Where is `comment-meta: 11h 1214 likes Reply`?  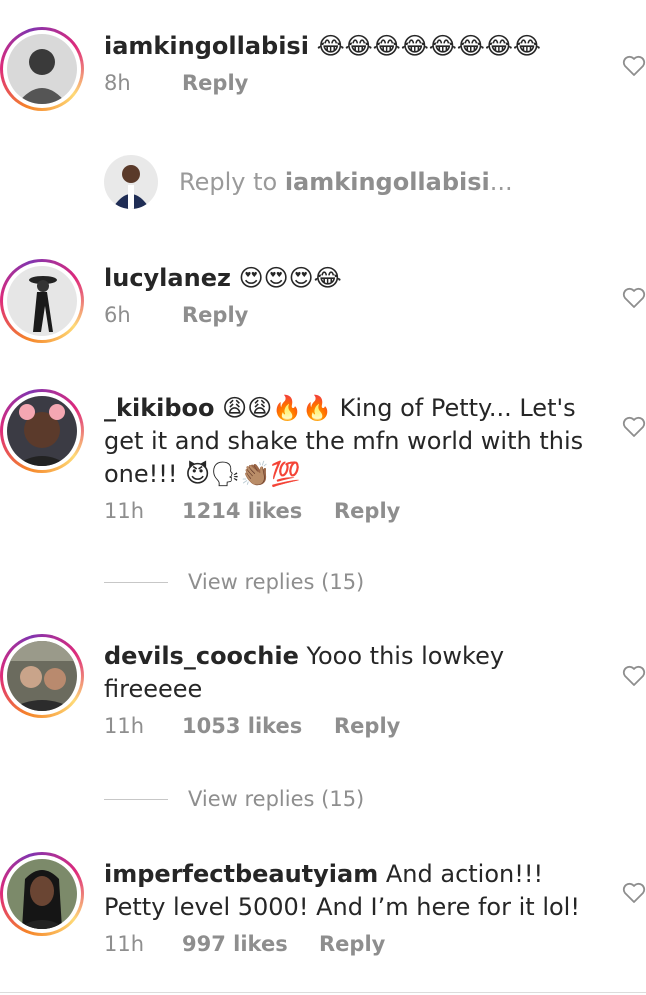
comment-meta: 11h 1214 likes Reply is located at coordinates (349, 511).